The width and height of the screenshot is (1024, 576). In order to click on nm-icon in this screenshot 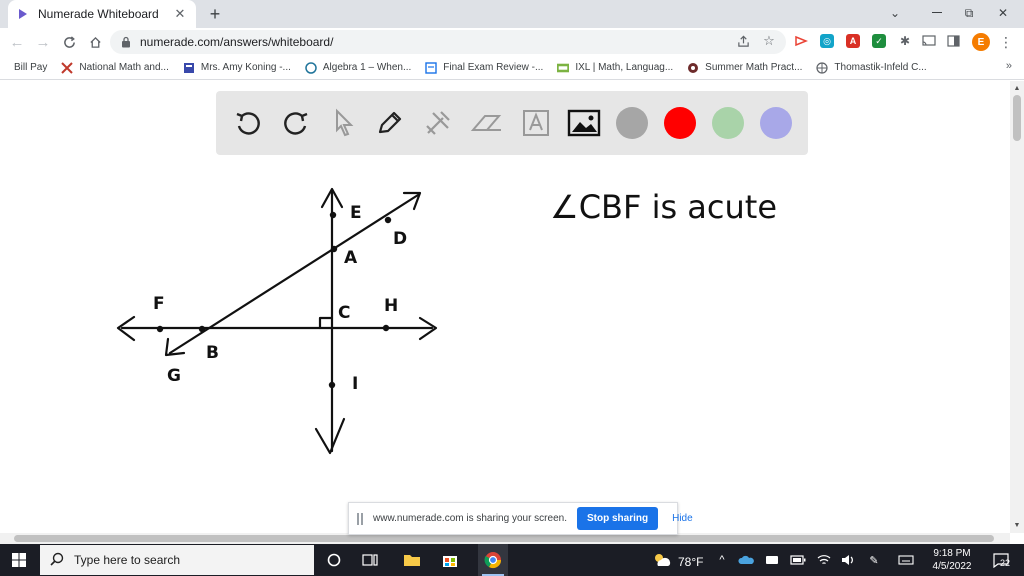, I will do `click(67, 67)`.